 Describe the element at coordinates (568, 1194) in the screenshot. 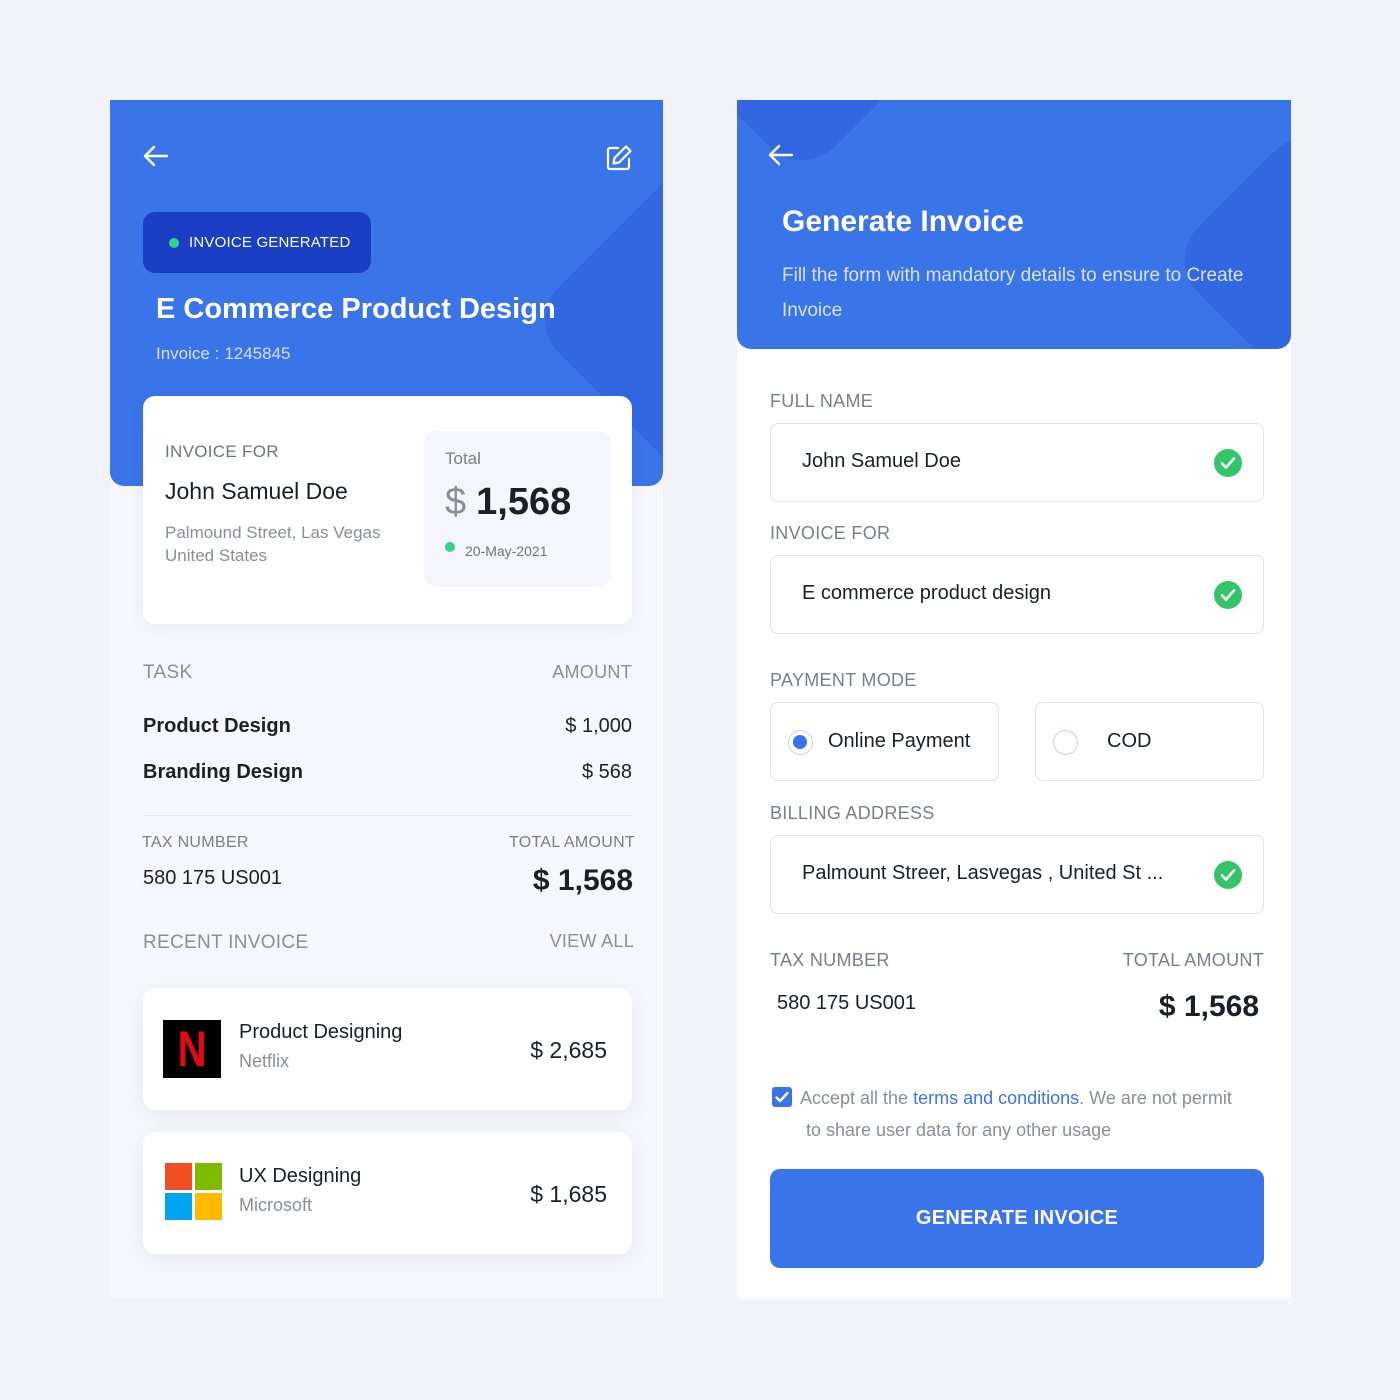

I see `recent-invoice-amount: $ 1,685` at that location.